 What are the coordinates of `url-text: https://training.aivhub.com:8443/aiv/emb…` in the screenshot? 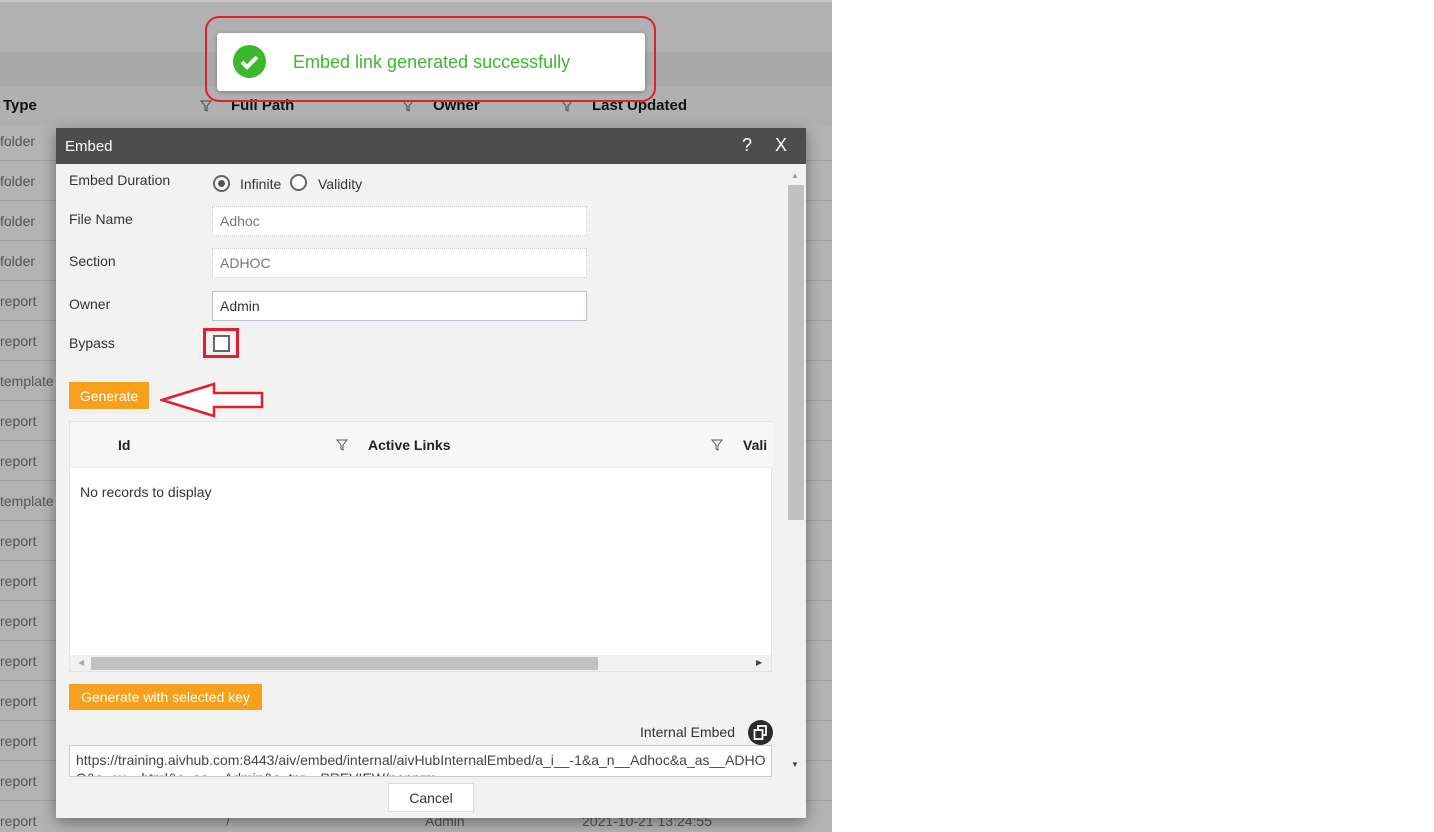 It's located at (421, 764).